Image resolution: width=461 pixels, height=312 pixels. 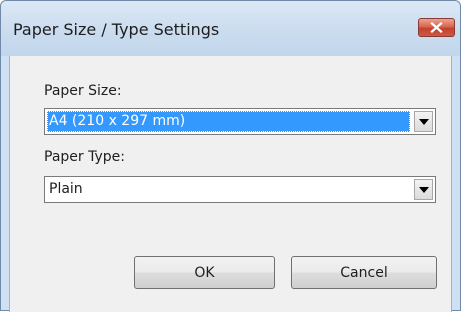 I want to click on close-x-icon, so click(x=436, y=27).